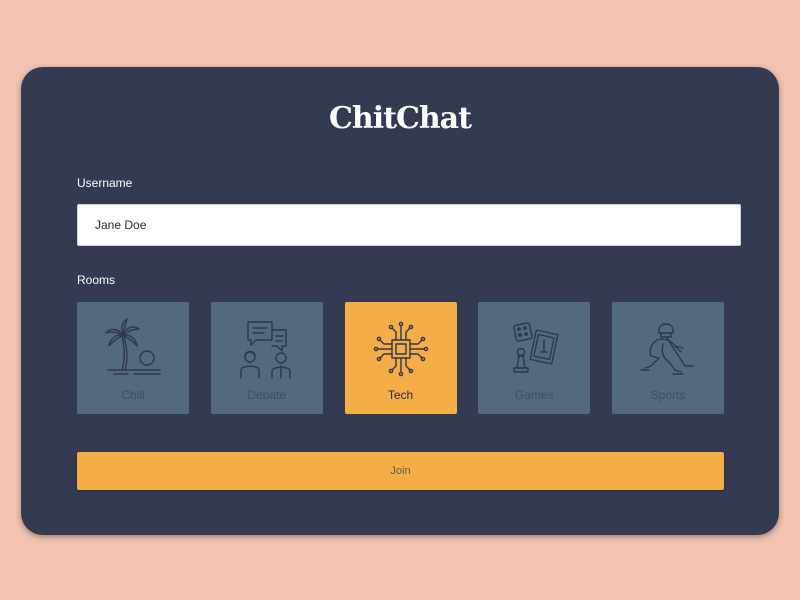 This screenshot has height=600, width=800. Describe the element at coordinates (668, 395) in the screenshot. I see `room-label-sports: Sports` at that location.